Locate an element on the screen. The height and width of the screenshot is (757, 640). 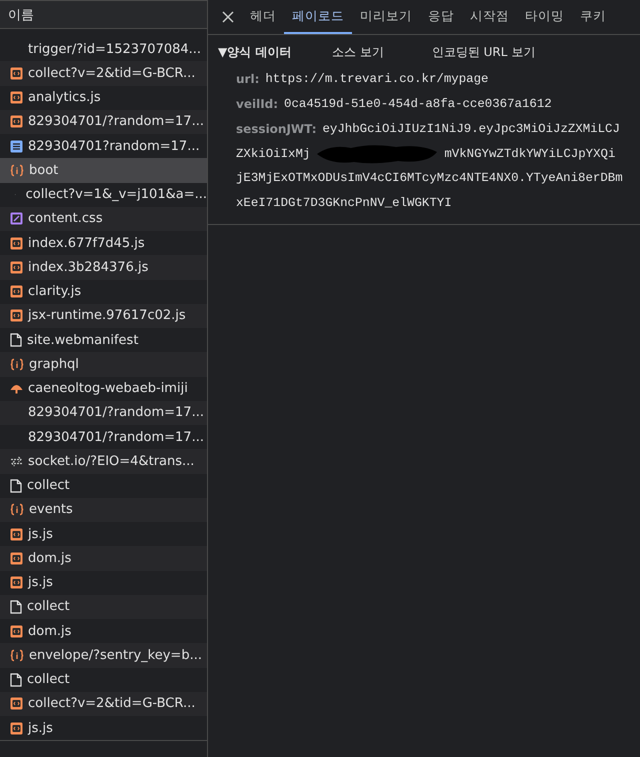
field-key: veilId: is located at coordinates (257, 104).